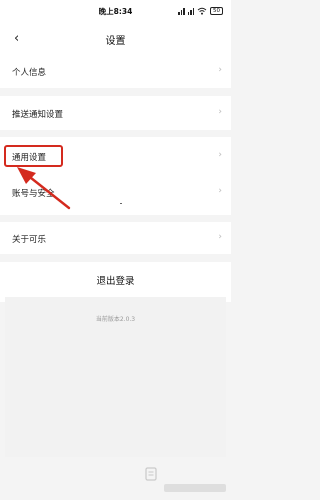 This screenshot has height=500, width=320. I want to click on version-label: 当前版本2.0.3, so click(115, 319).